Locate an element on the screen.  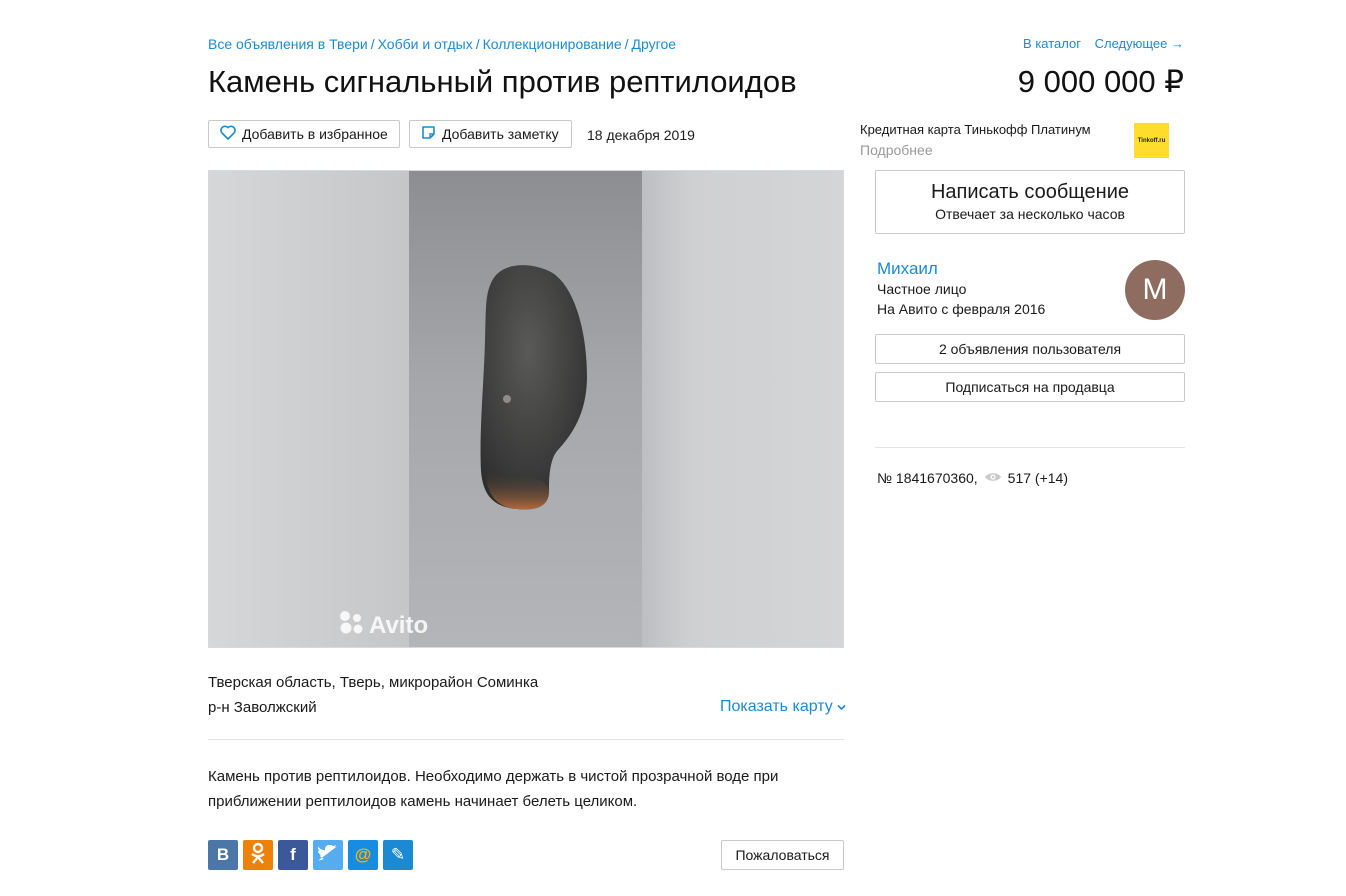
twitter-icon is located at coordinates (327, 855).